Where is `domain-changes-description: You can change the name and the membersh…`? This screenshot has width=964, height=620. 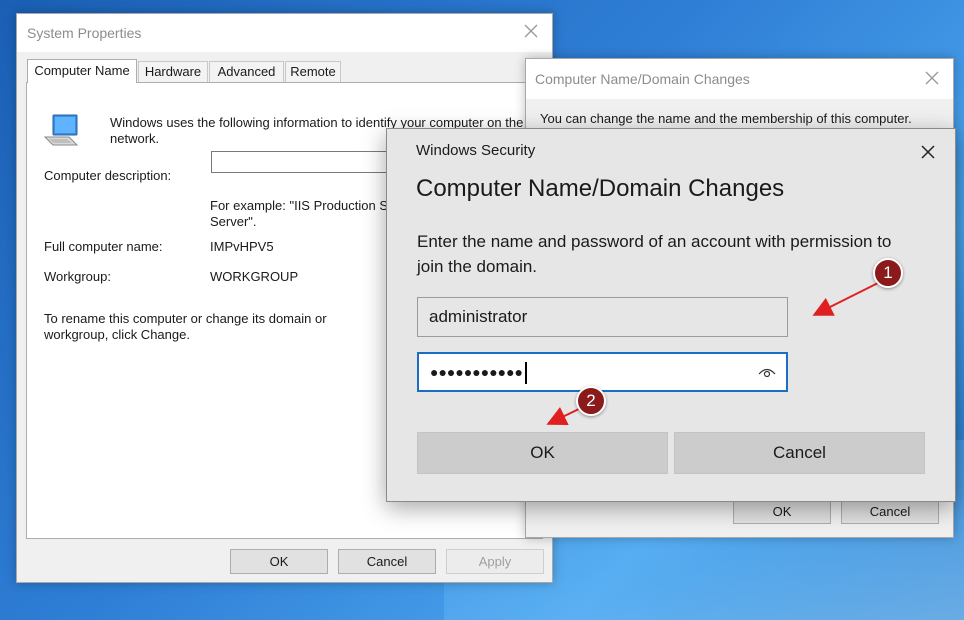 domain-changes-description: You can change the name and the membersh… is located at coordinates (726, 118).